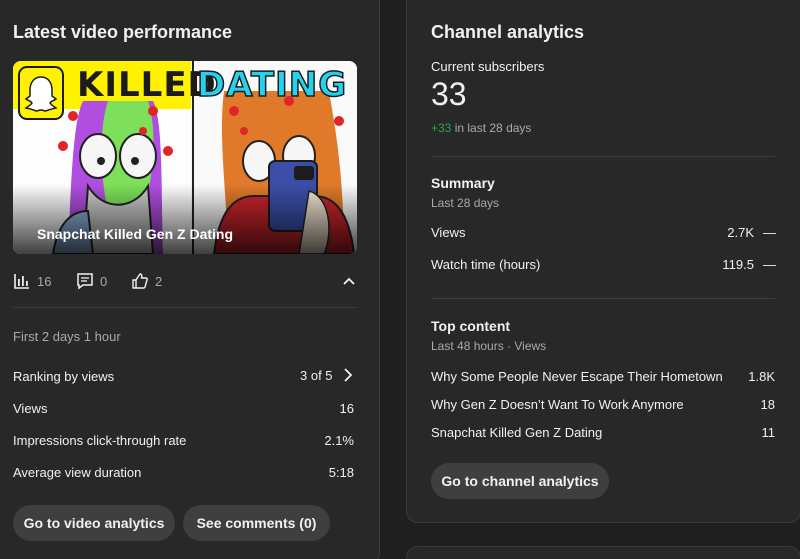 Image resolution: width=800 pixels, height=559 pixels. Describe the element at coordinates (159, 281) in the screenshot. I see `likes-count: 2` at that location.